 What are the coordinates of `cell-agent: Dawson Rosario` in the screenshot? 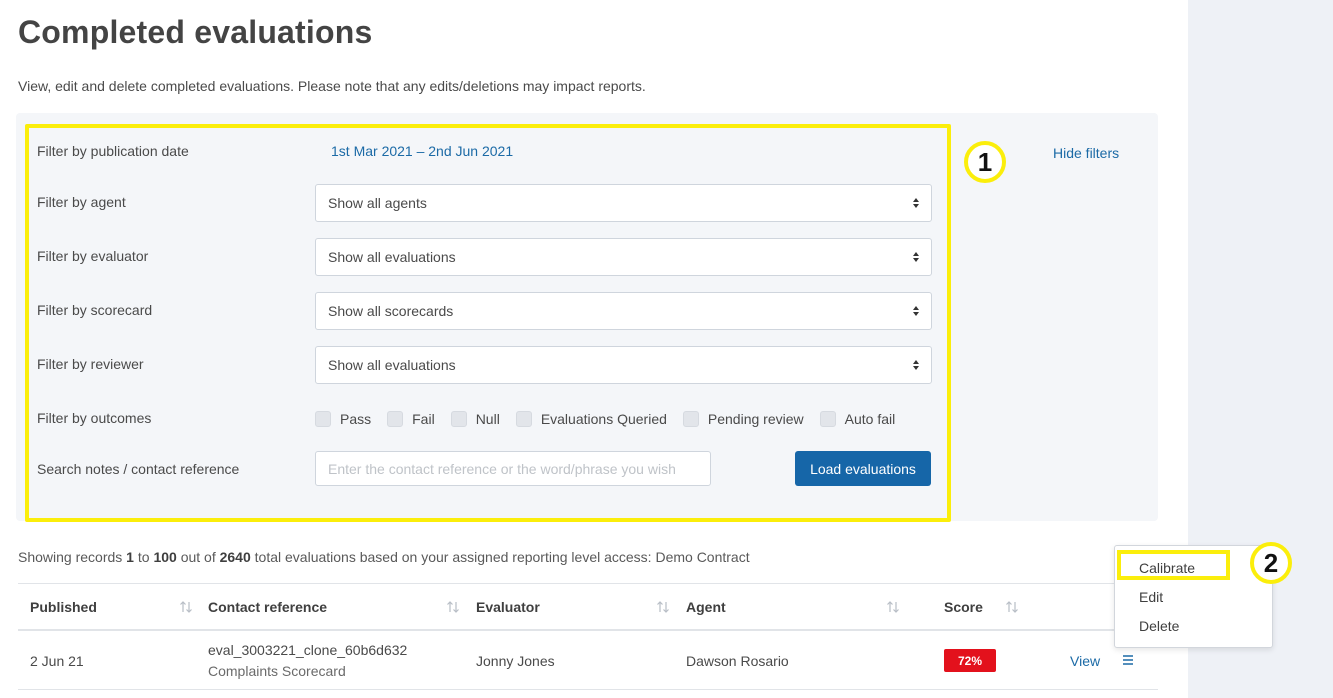 It's located at (737, 661).